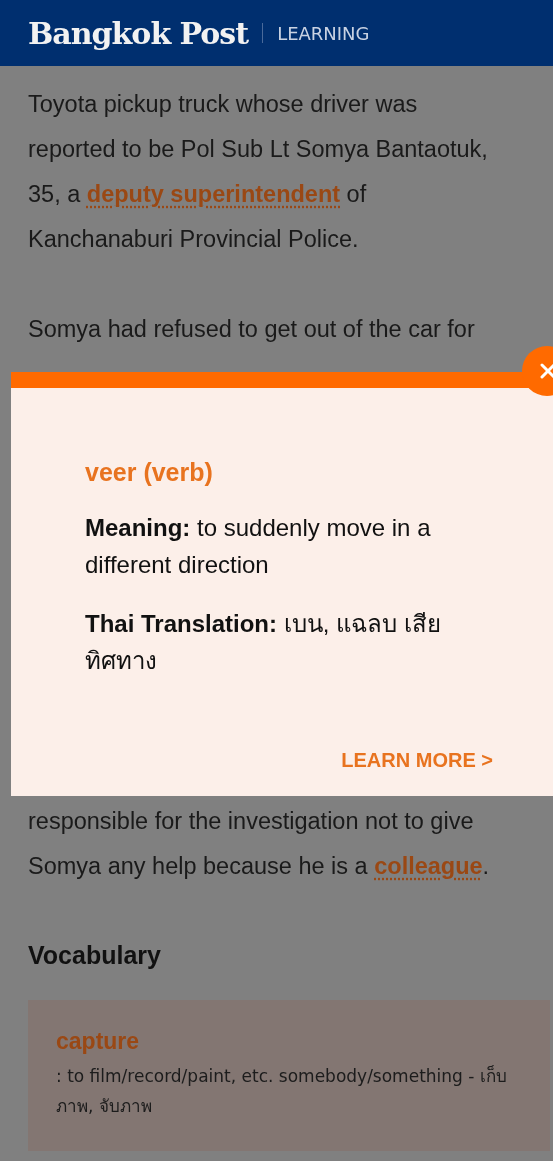  I want to click on paragraph: Somya had refused to get out of the car for, so click(252, 329).